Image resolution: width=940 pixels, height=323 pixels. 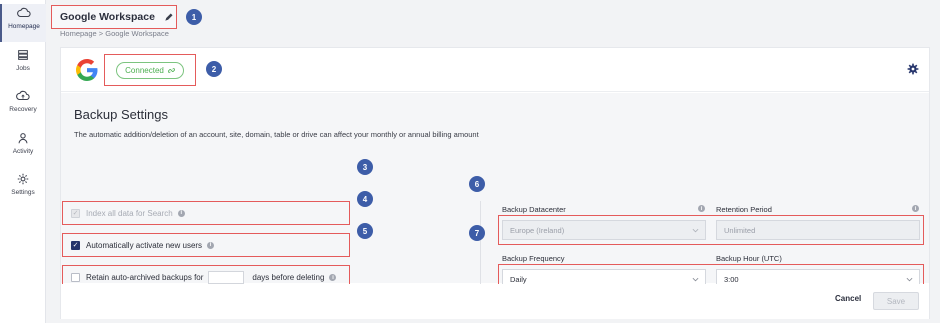 What do you see at coordinates (171, 70) in the screenshot?
I see `link-icon` at bounding box center [171, 70].